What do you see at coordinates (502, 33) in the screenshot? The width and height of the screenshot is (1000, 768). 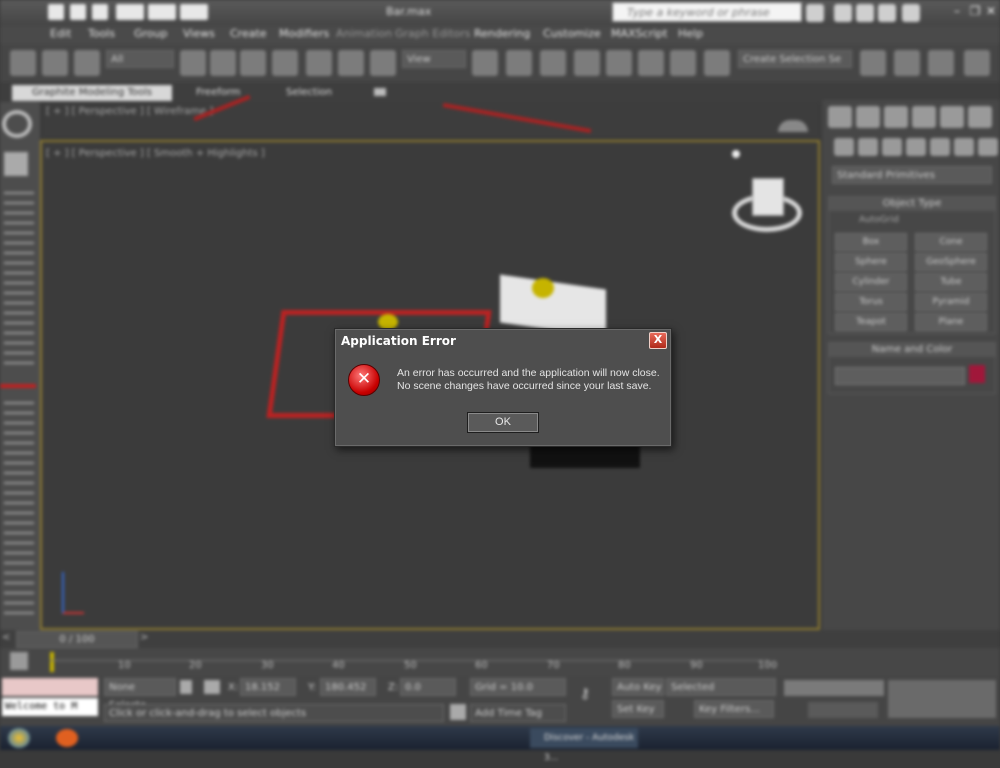 I see `menu-rendering: Rendering` at bounding box center [502, 33].